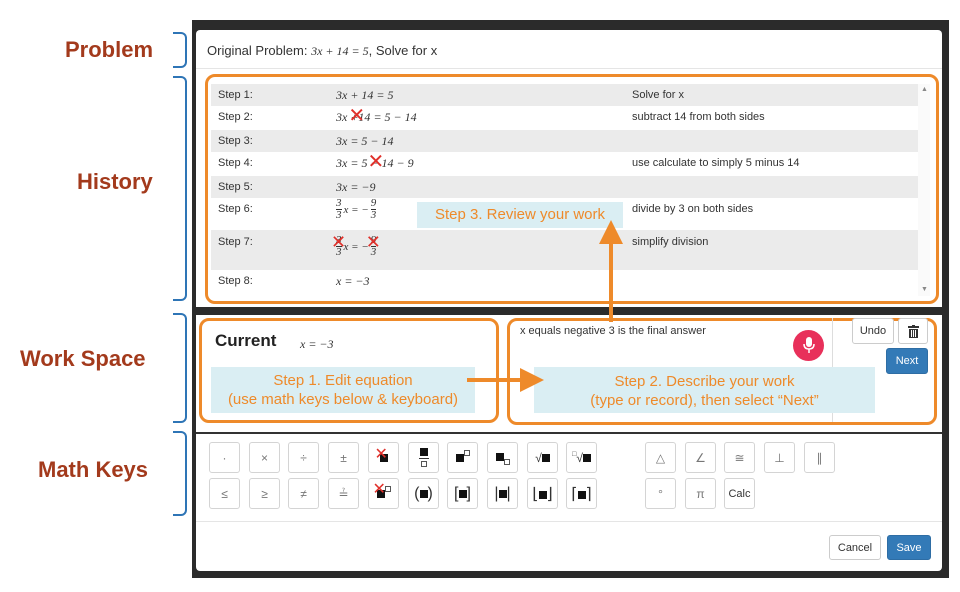 Image resolution: width=960 pixels, height=592 pixels. I want to click on key-floor: ⌊ ⌋, so click(542, 493).